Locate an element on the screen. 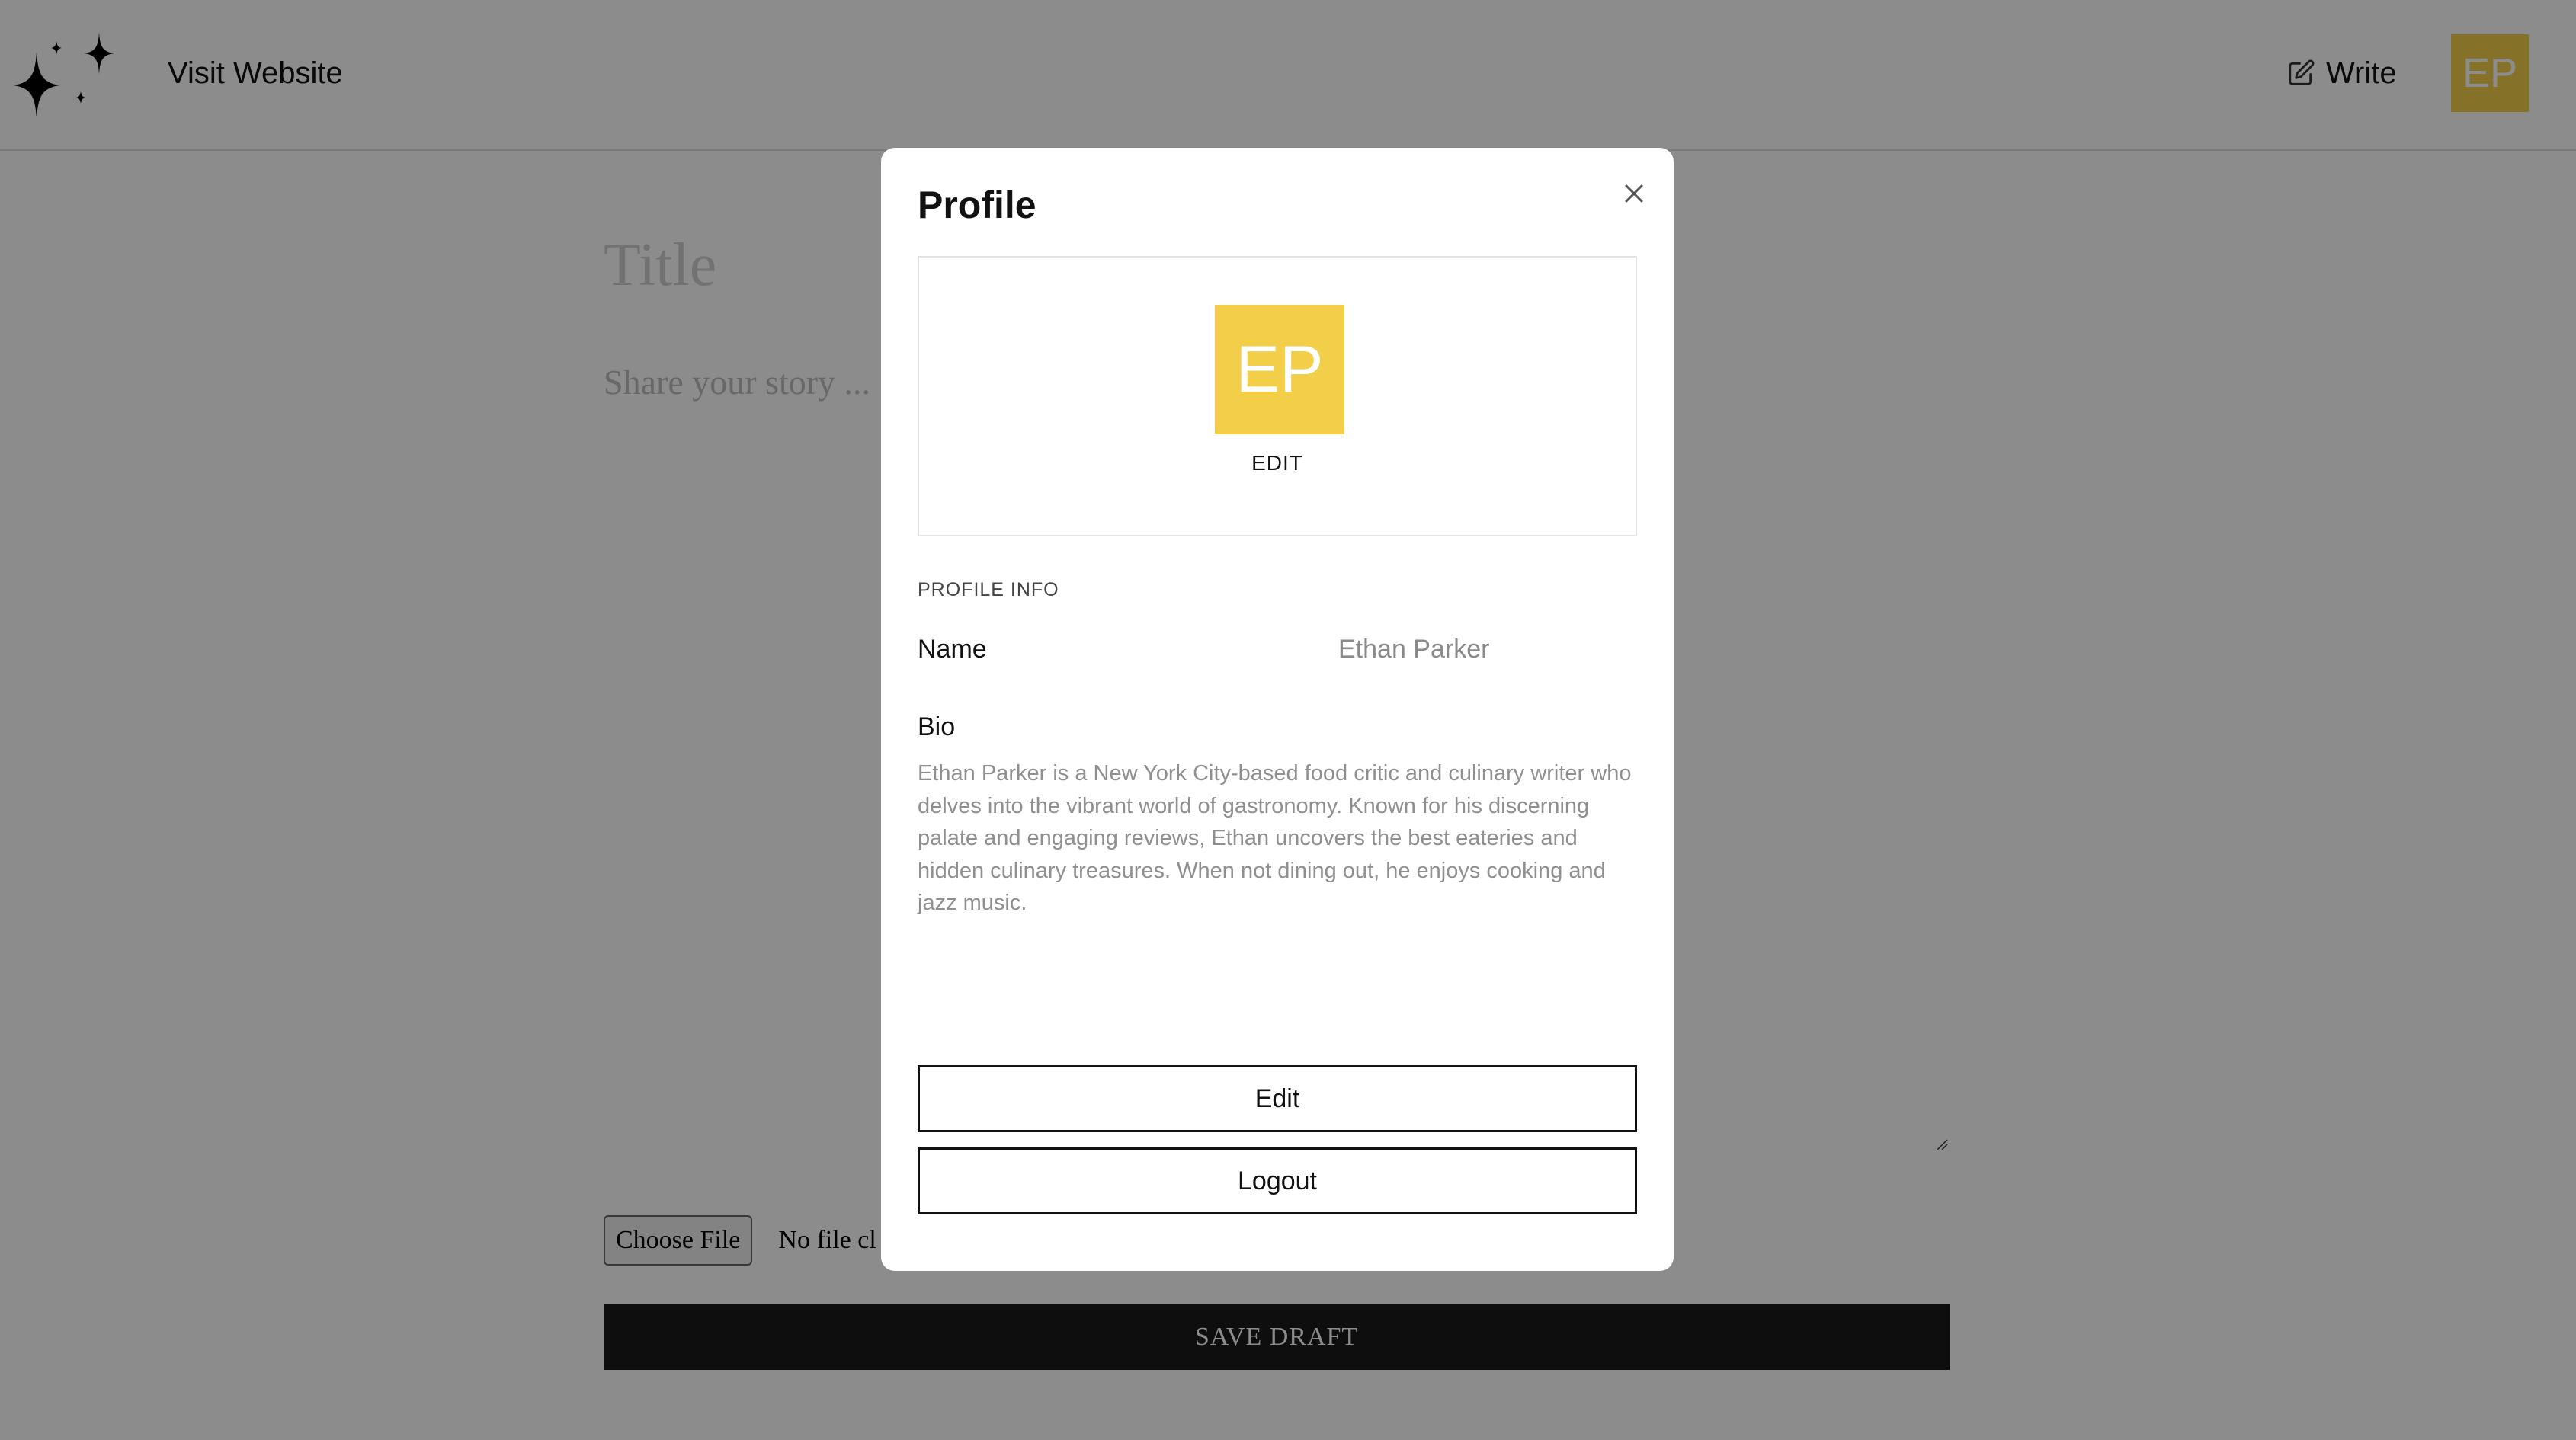  bio-label: Bio is located at coordinates (937, 726).